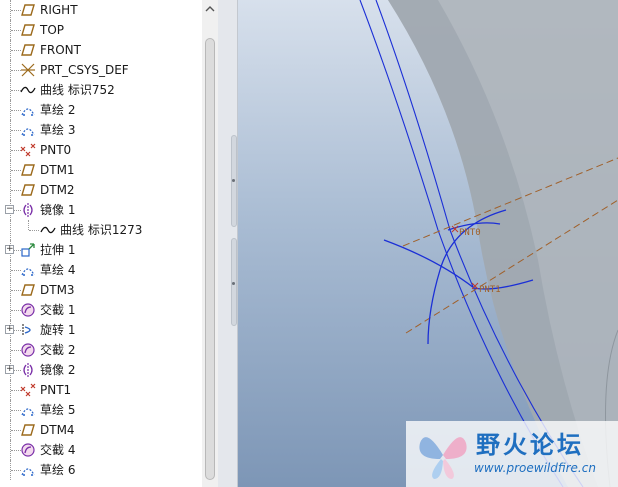 The image size is (618, 487). Describe the element at coordinates (56, 150) in the screenshot. I see `tree-item-label: PNT0` at that location.